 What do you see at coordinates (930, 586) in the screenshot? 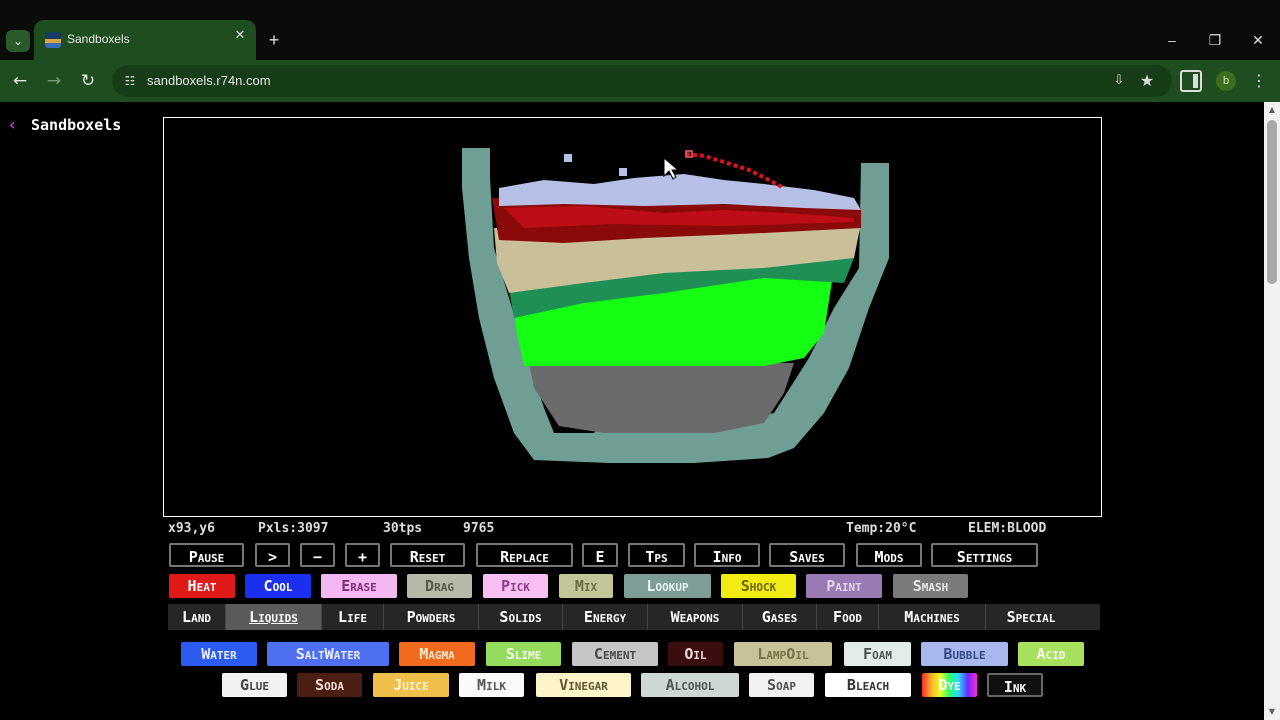
I see `tool-smash: Smash` at bounding box center [930, 586].